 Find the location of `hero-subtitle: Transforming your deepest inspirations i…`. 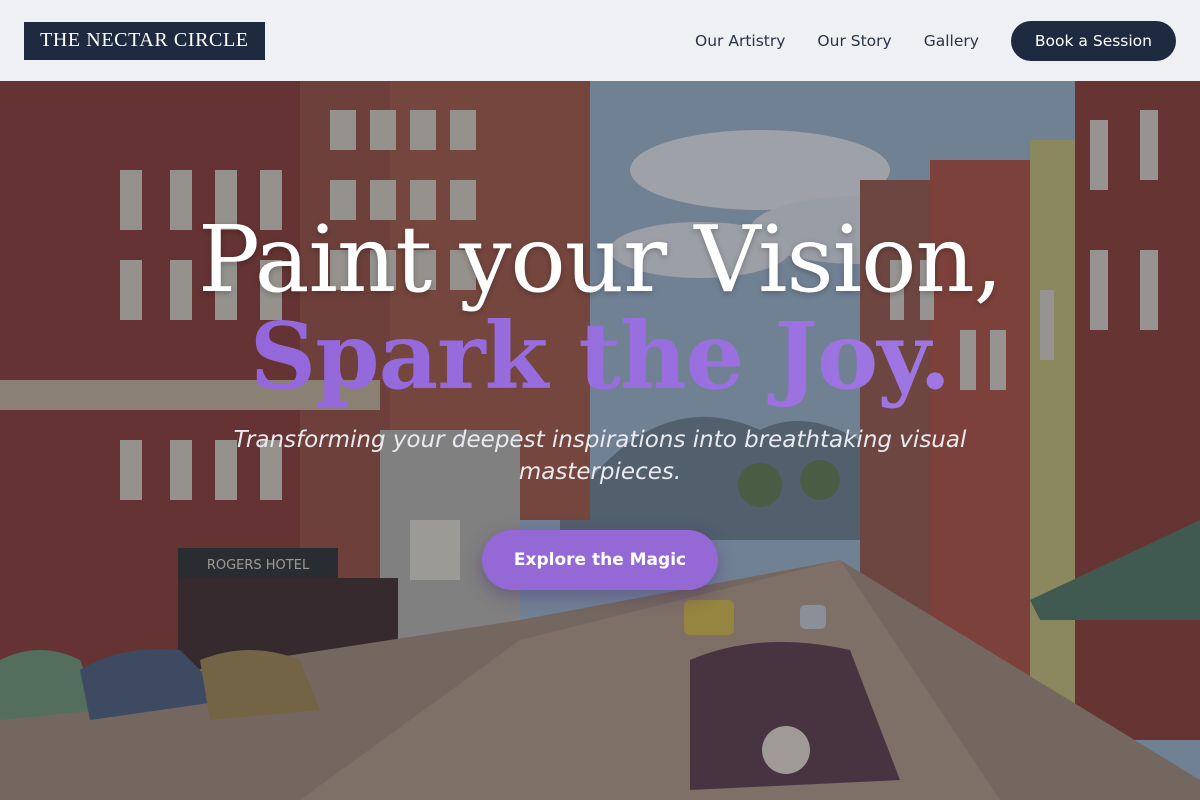

hero-subtitle: Transforming your deepest inspirations i… is located at coordinates (600, 456).